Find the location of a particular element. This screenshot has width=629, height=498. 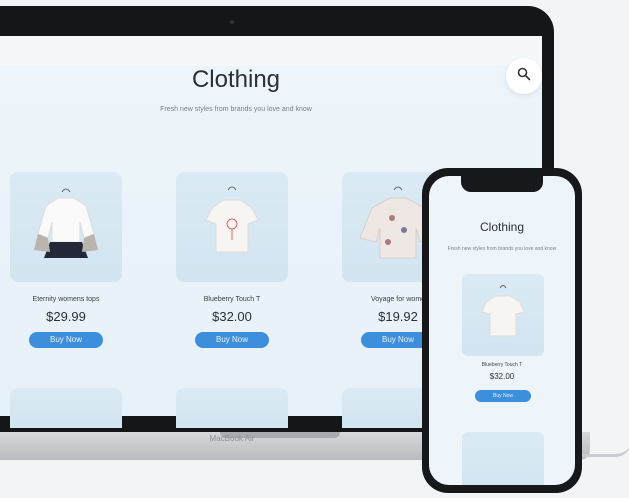

product-price: $29.99 is located at coordinates (66, 316).